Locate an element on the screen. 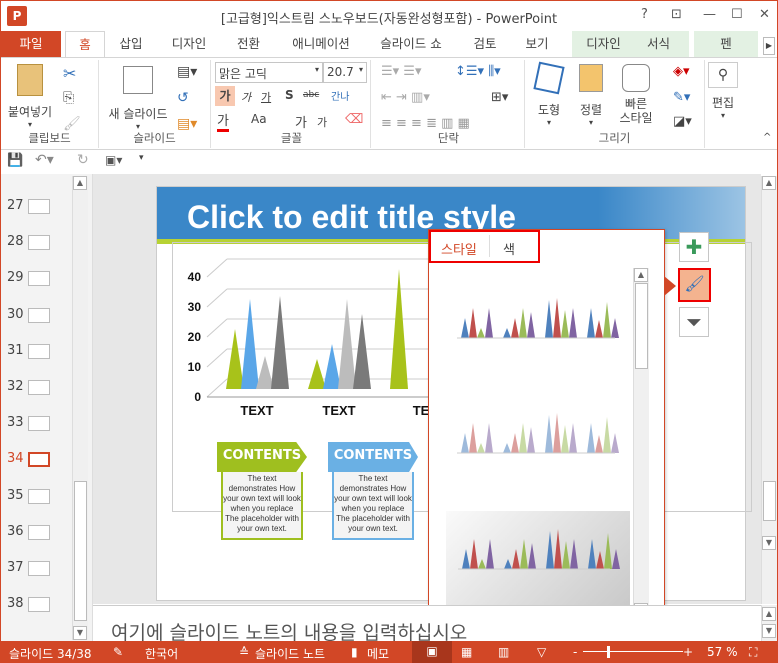  comments-button: 메모 is located at coordinates (378, 653).